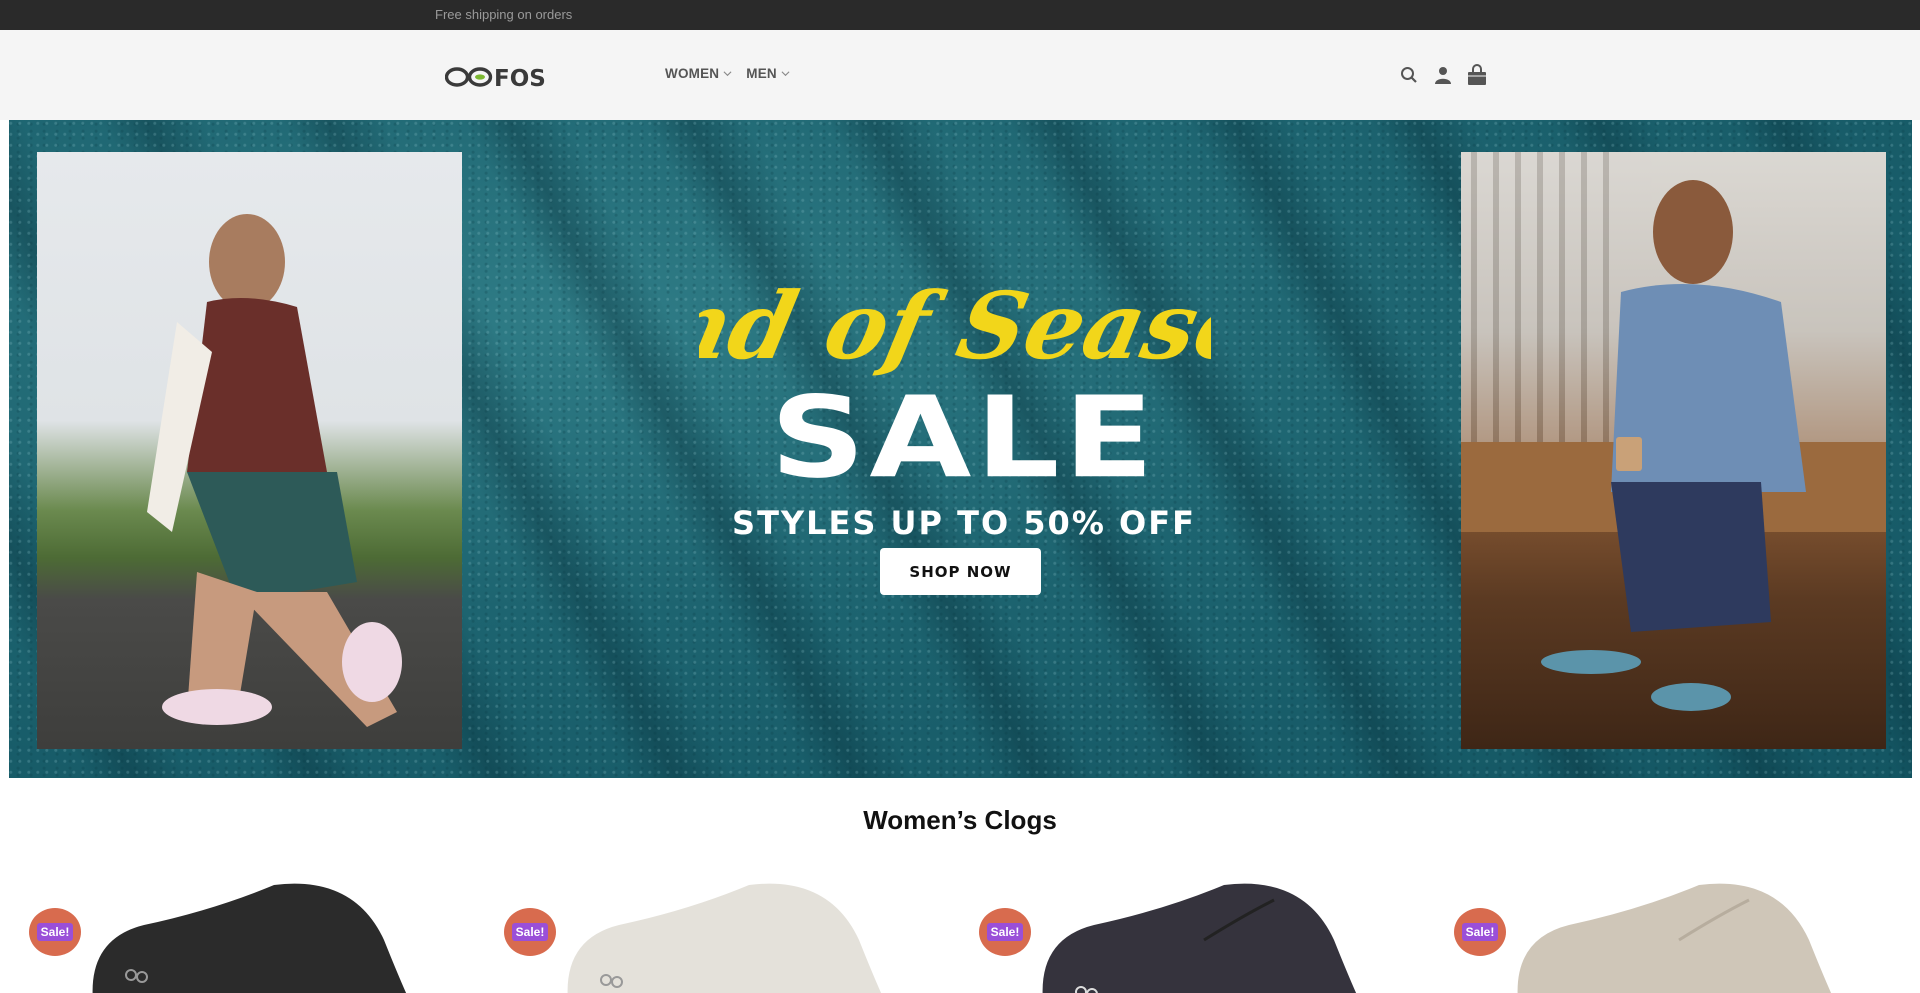 The height and width of the screenshot is (993, 1920). What do you see at coordinates (960, 75) in the screenshot?
I see `site-header: FOS WOMEN MEN` at bounding box center [960, 75].